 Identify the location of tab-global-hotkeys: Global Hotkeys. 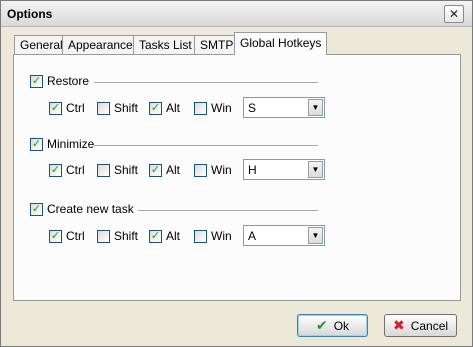
(281, 43).